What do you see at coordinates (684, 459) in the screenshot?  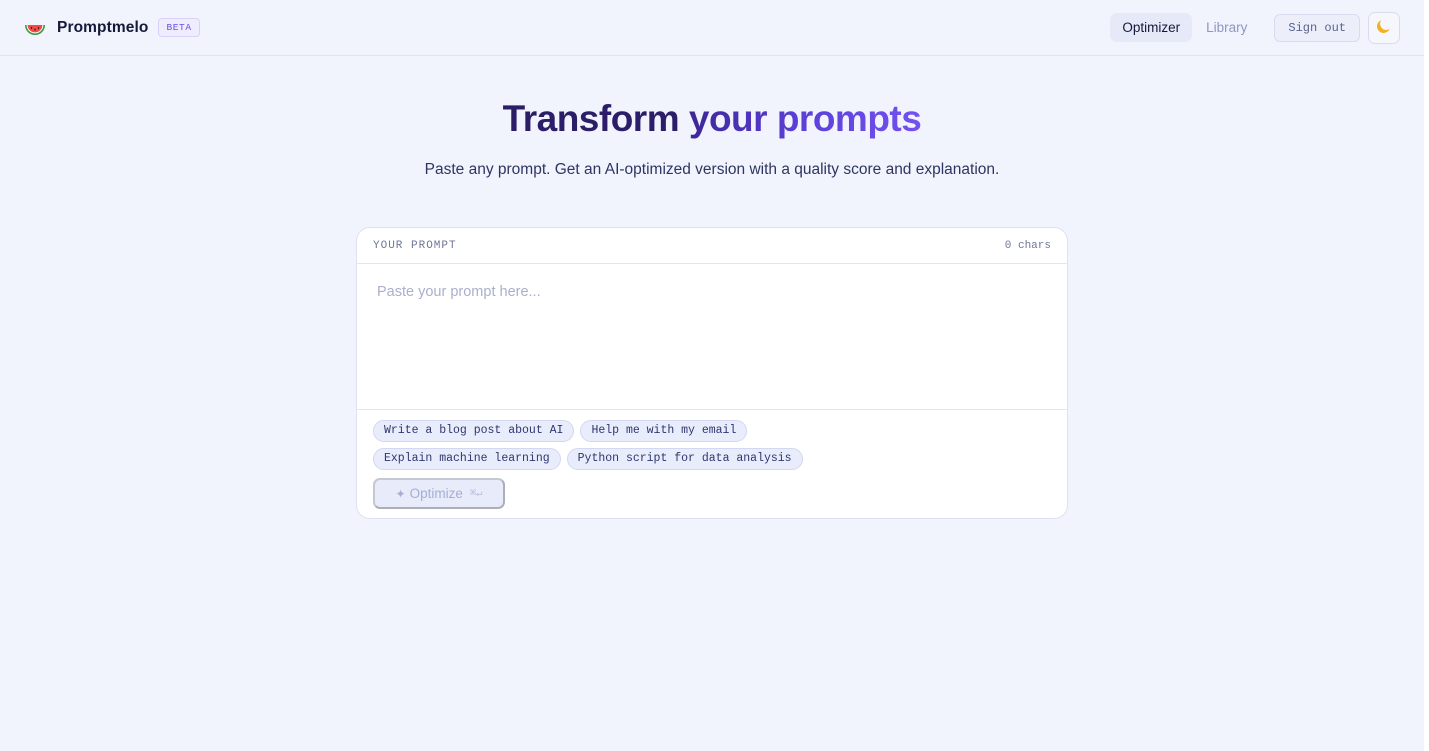 I see `suggestion-chip: Python script for data analysis` at bounding box center [684, 459].